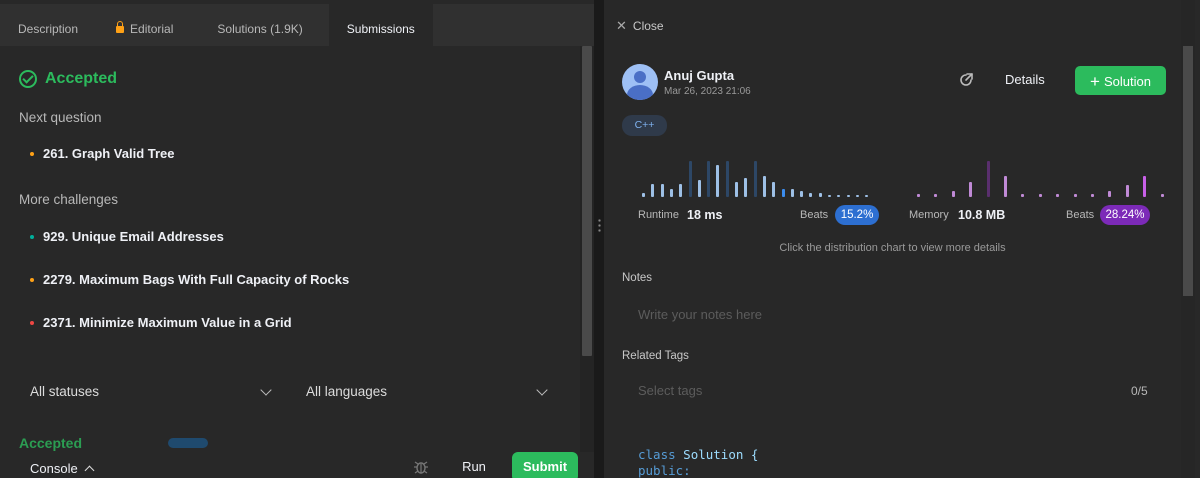  I want to click on tags-input, so click(874, 390).